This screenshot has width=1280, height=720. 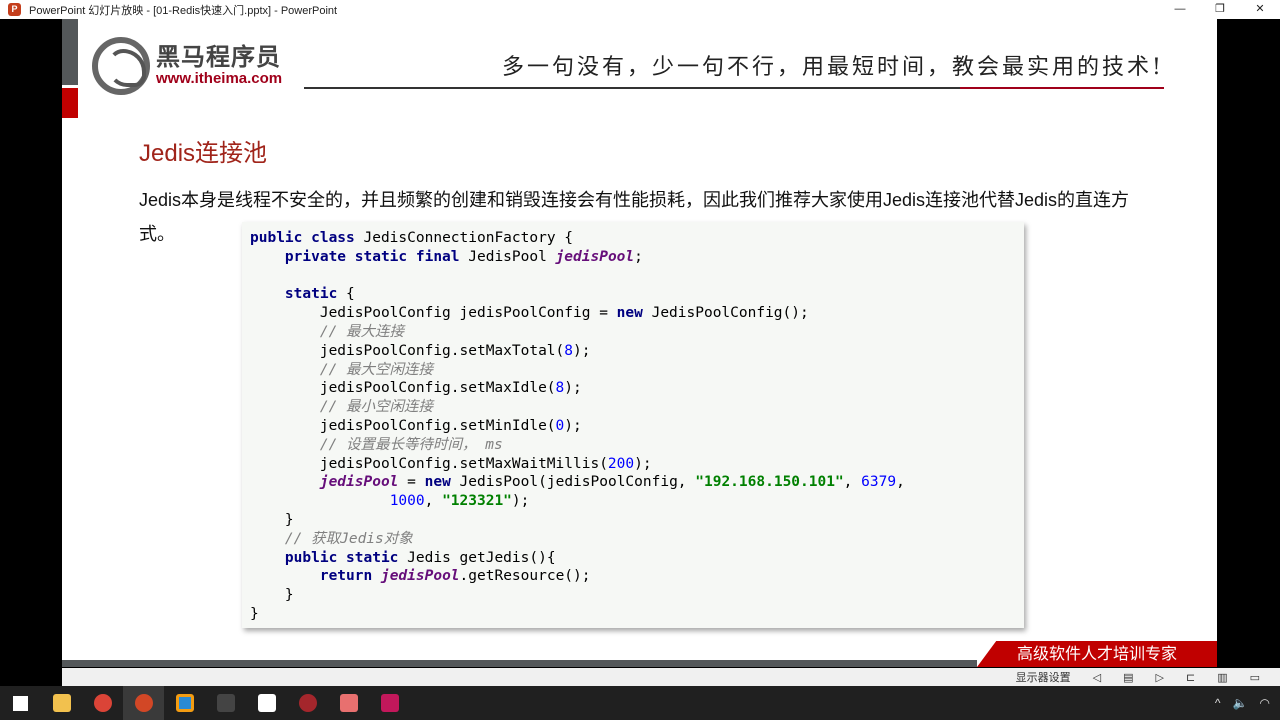 I want to click on taskbar-terminal, so click(x=225, y=703).